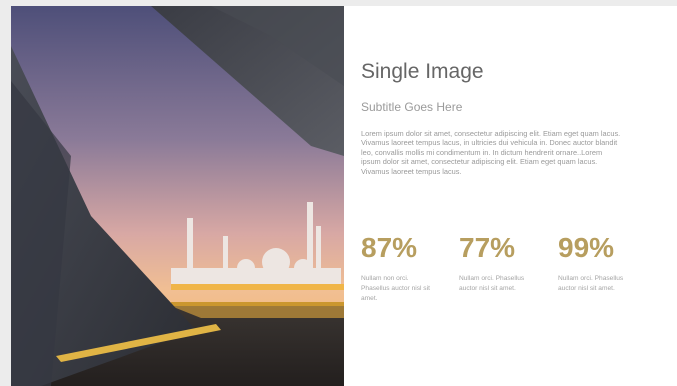 Image resolution: width=677 pixels, height=386 pixels. I want to click on stat-value: 99%, so click(586, 247).